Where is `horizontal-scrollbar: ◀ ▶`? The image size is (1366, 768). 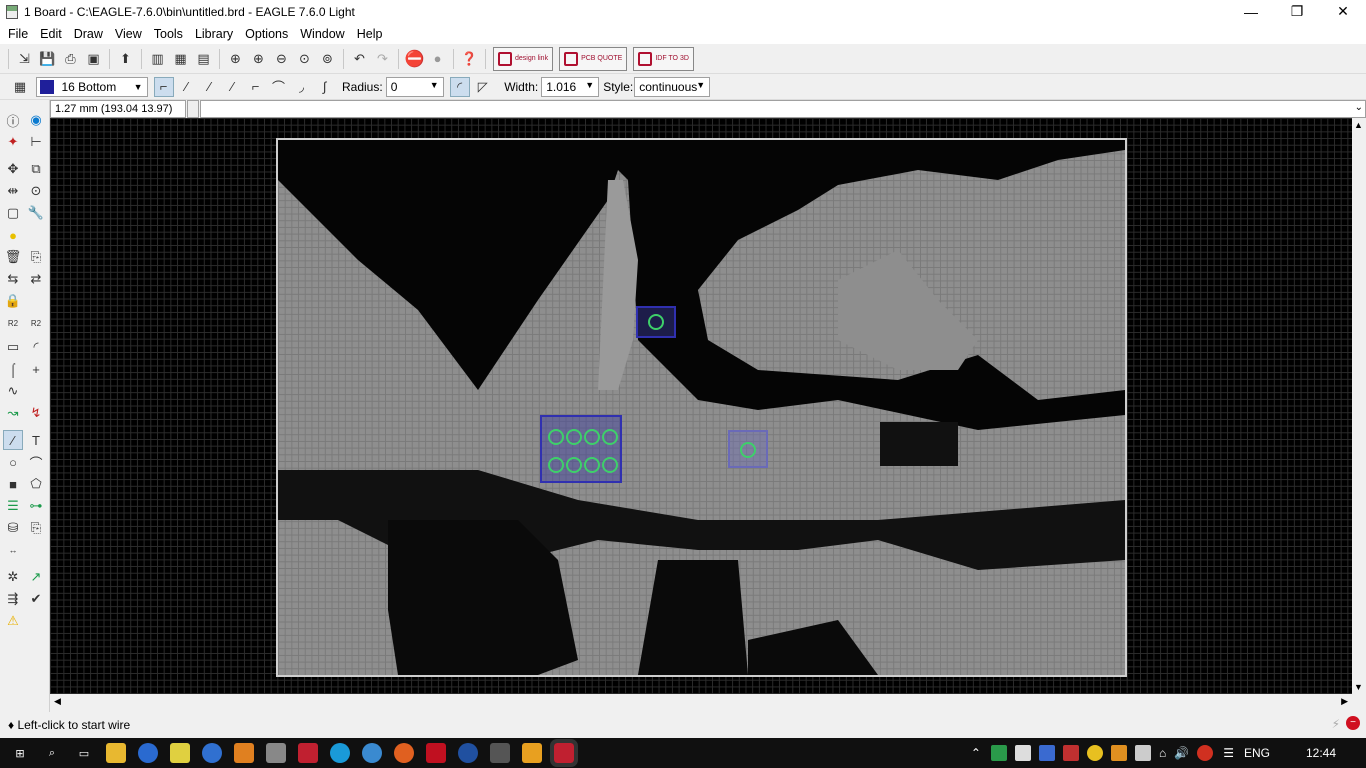 horizontal-scrollbar: ◀ ▶ is located at coordinates (701, 702).